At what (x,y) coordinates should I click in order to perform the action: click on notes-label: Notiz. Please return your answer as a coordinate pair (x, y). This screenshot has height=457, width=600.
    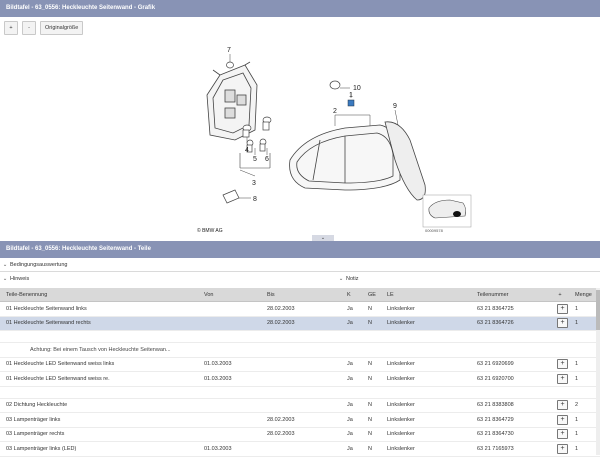
    Looking at the image, I should click on (352, 279).